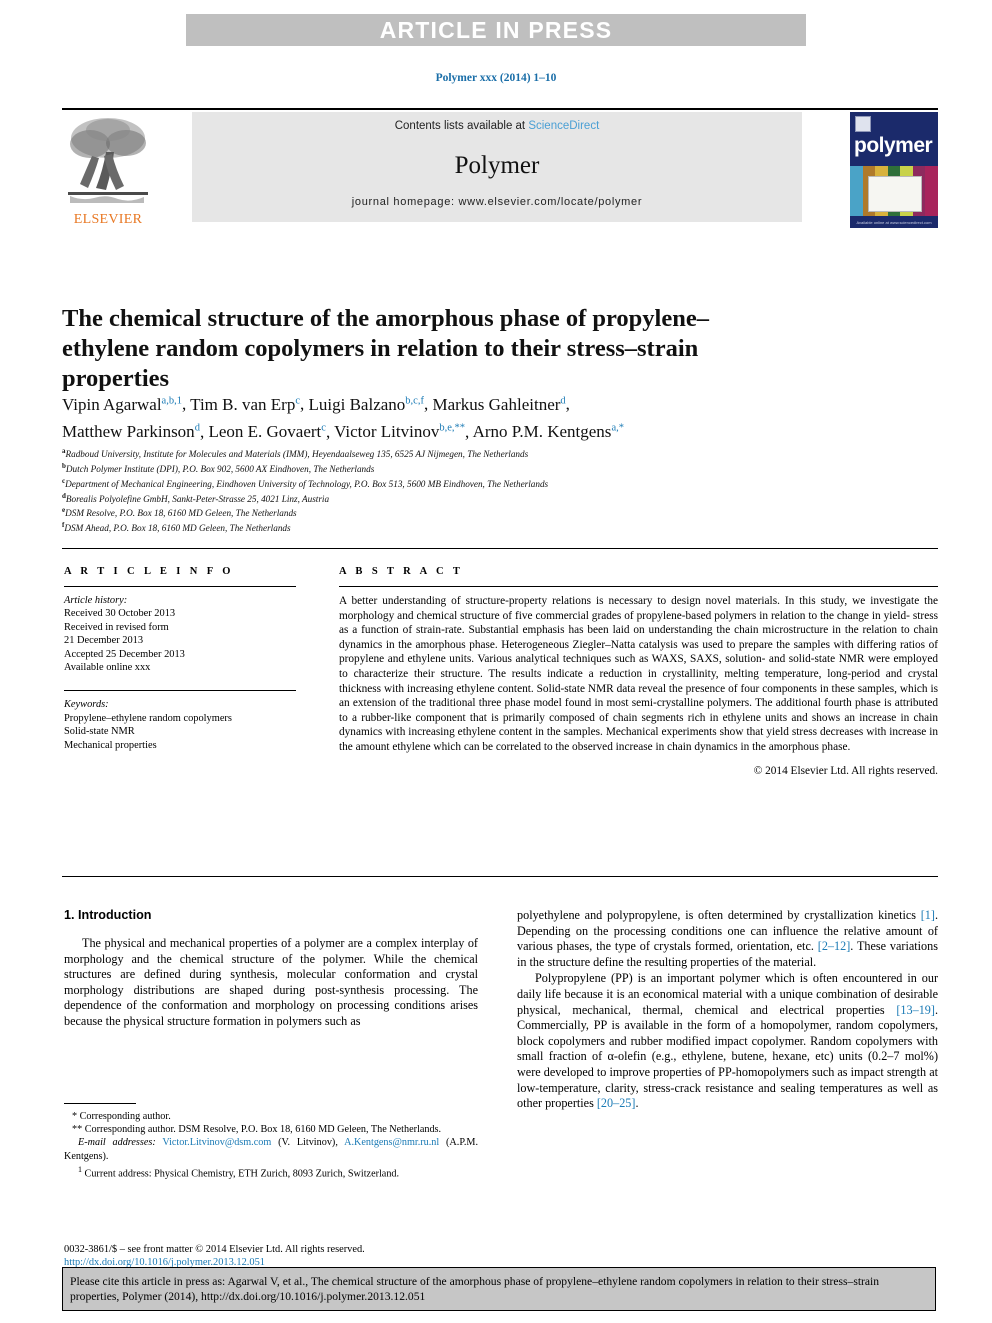  I want to click on author-name: Leon E. Govaert, so click(265, 432).